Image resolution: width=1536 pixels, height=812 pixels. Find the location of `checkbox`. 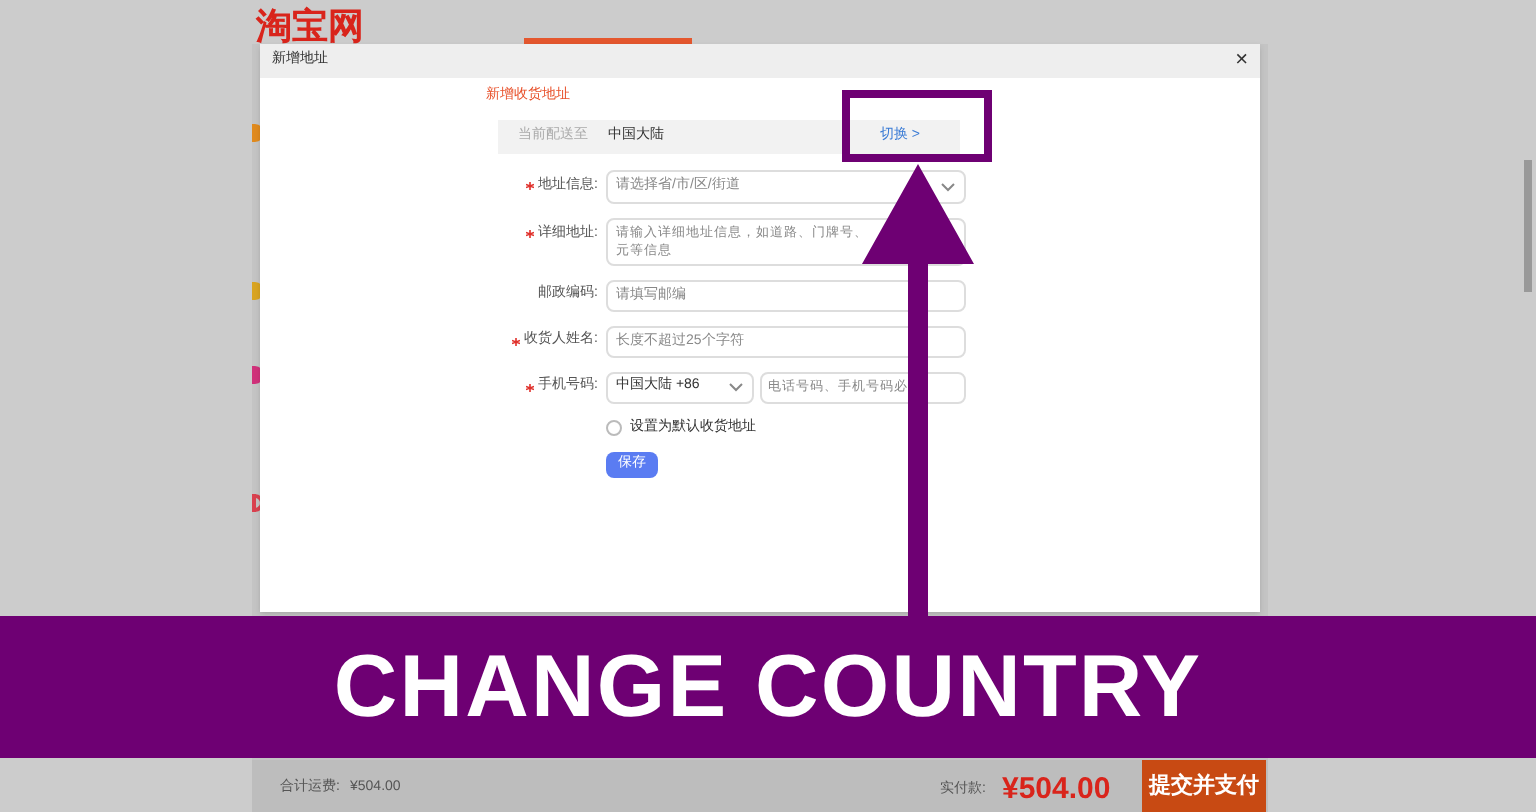

checkbox is located at coordinates (614, 427).